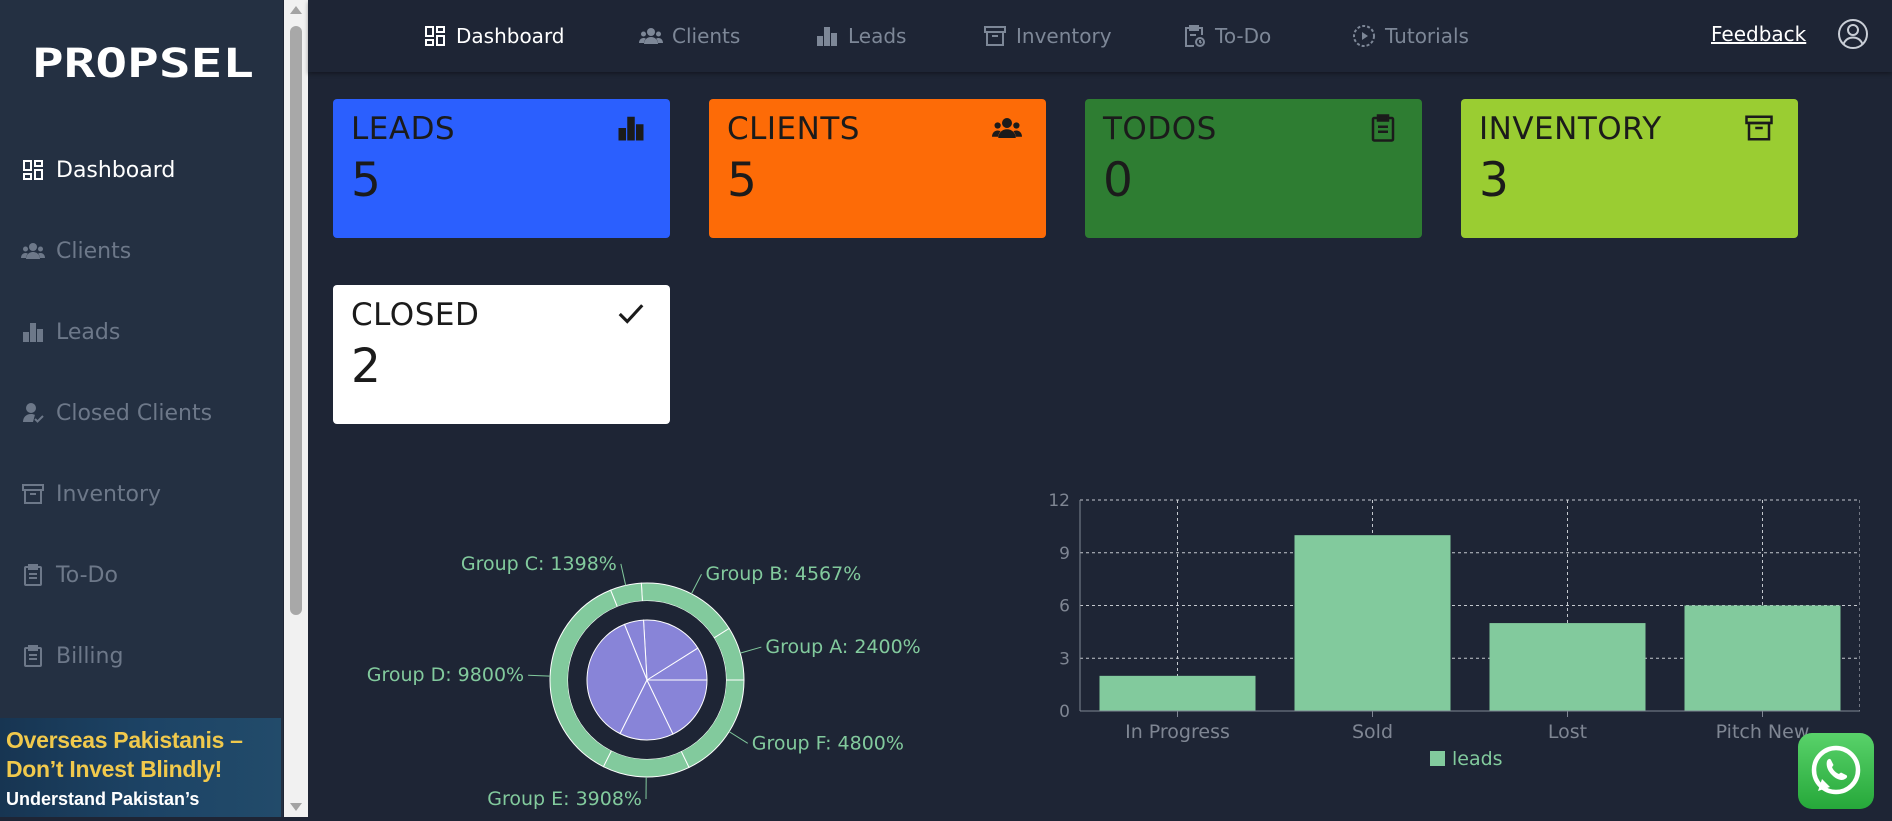 The width and height of the screenshot is (1892, 821). What do you see at coordinates (1836, 771) in the screenshot?
I see `whatsapp-button` at bounding box center [1836, 771].